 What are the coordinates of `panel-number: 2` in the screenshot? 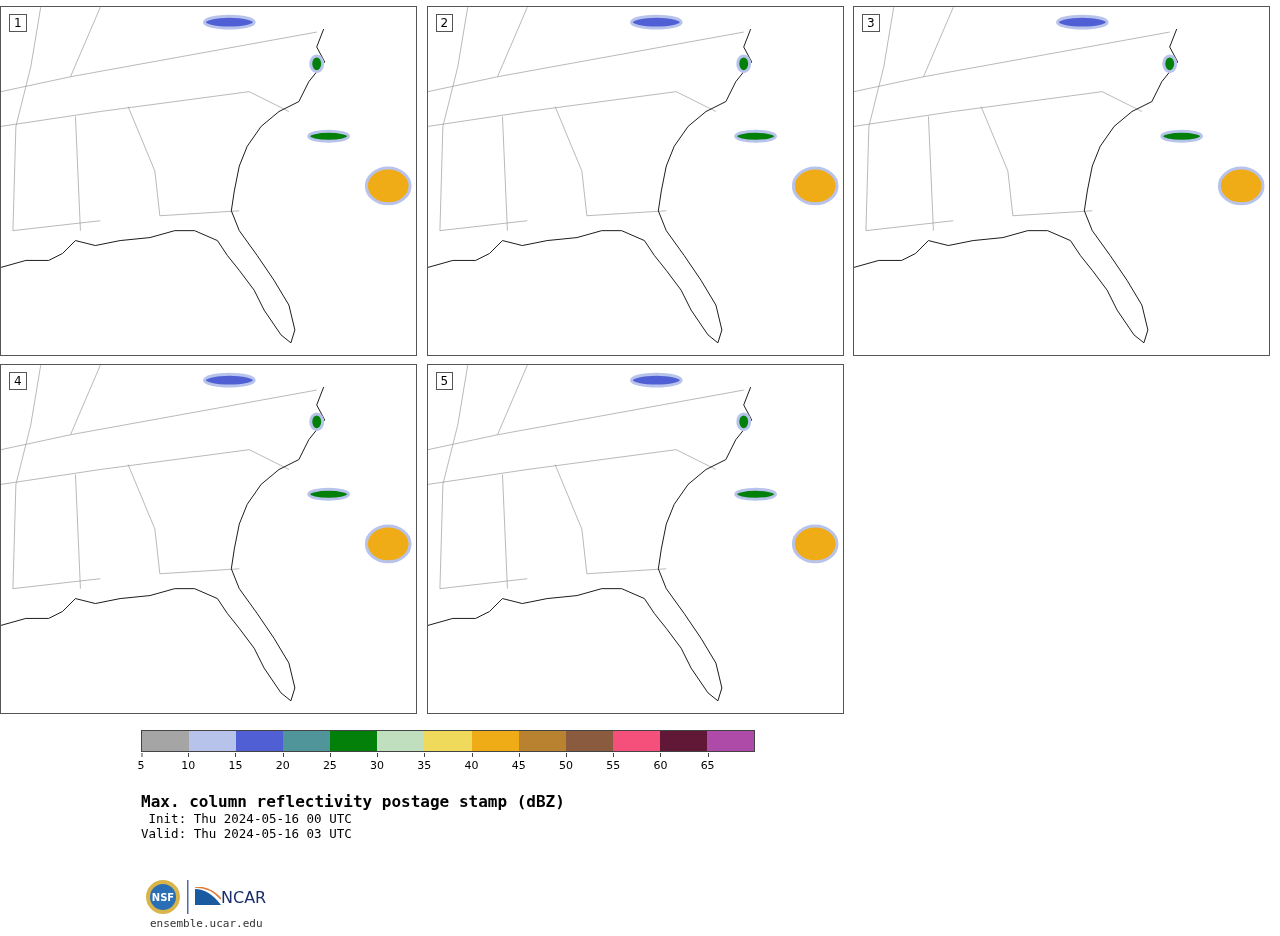 It's located at (444, 23).